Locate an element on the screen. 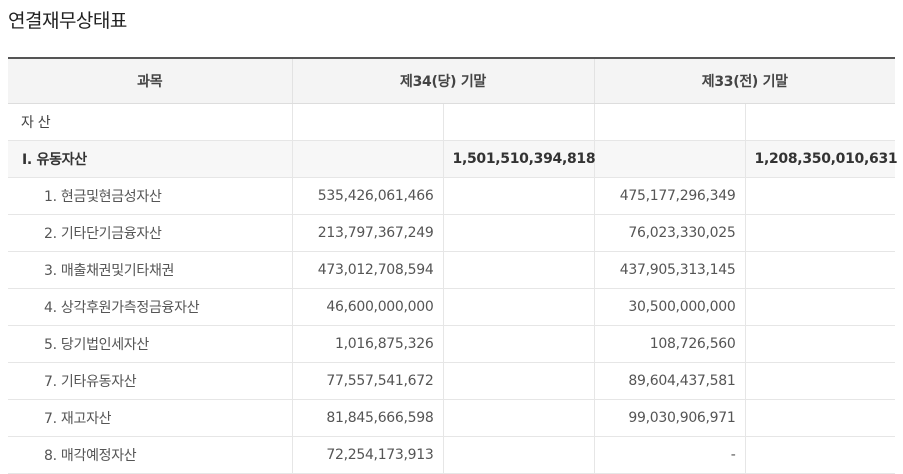 Image resolution: width=903 pixels, height=474 pixels. account-cell: 5. 당기법인세자산 is located at coordinates (150, 344).